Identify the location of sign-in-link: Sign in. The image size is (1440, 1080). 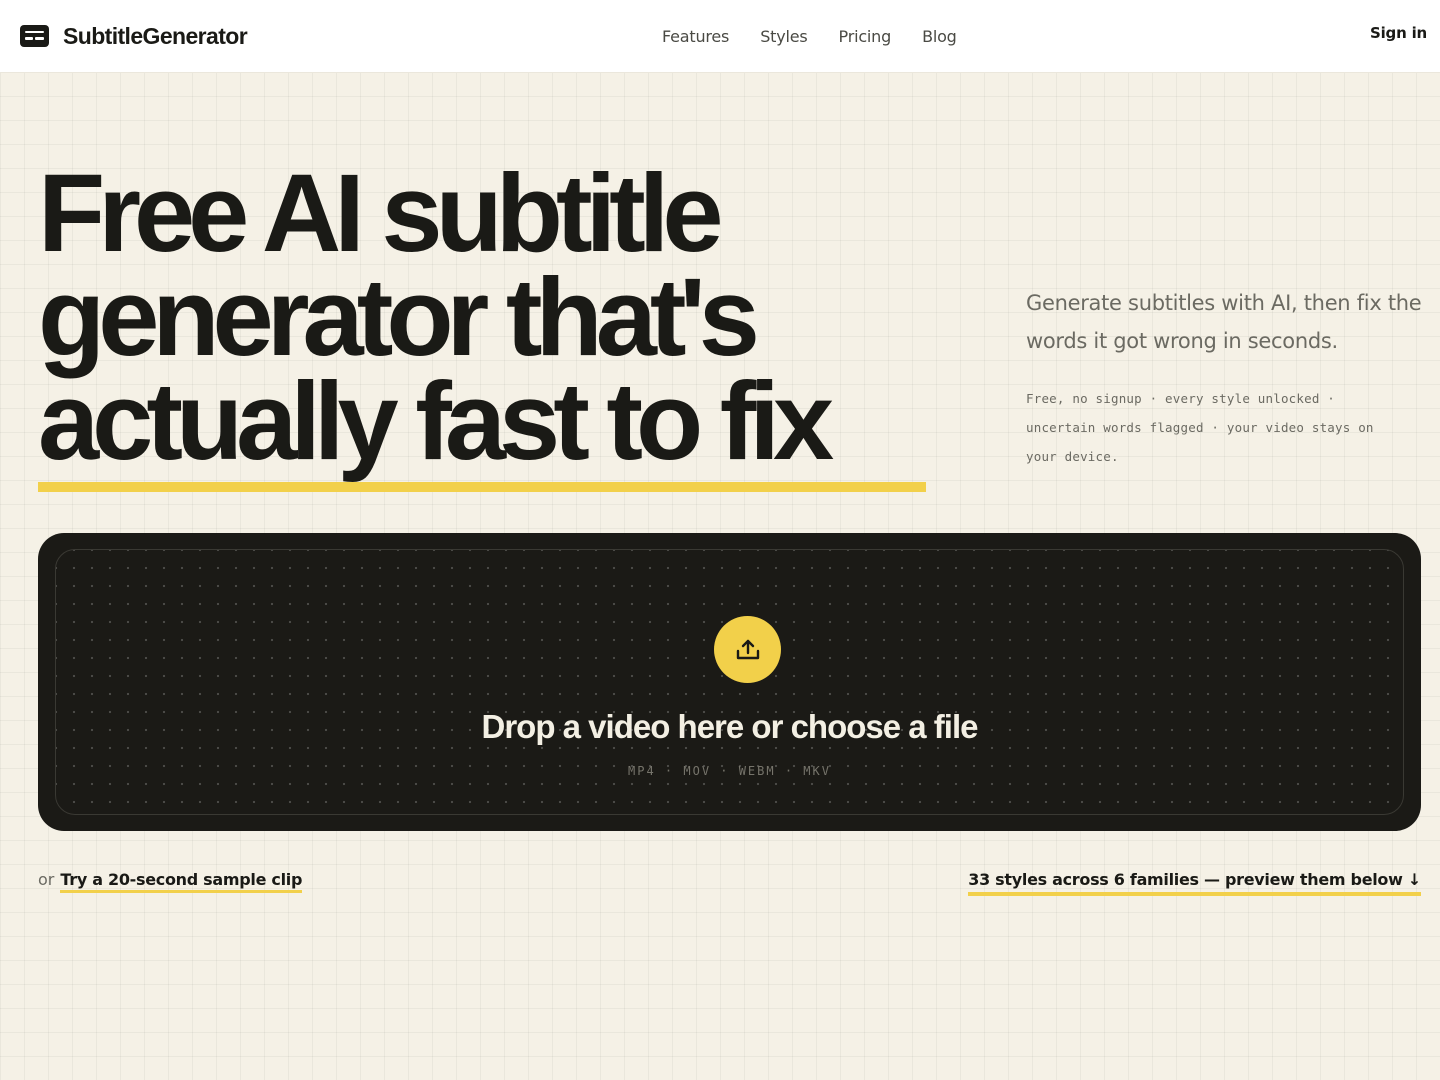
(1398, 36).